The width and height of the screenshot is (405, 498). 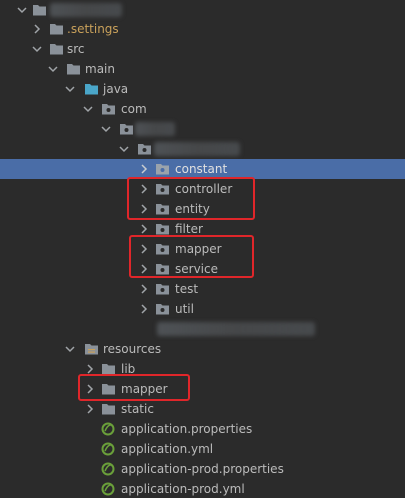 What do you see at coordinates (202, 69) in the screenshot?
I see `tree-row-main: main` at bounding box center [202, 69].